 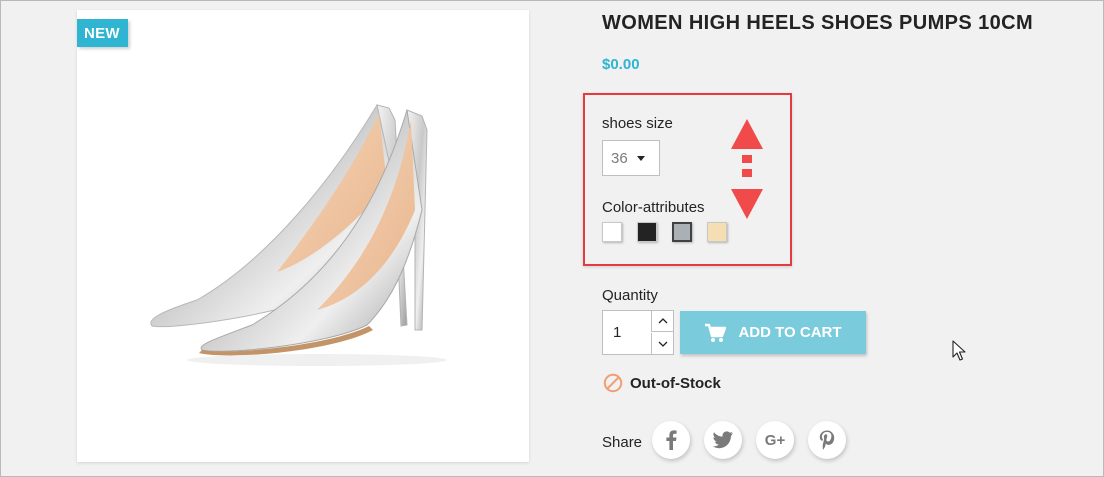 I want to click on color-swatch-black, so click(x=647, y=232).